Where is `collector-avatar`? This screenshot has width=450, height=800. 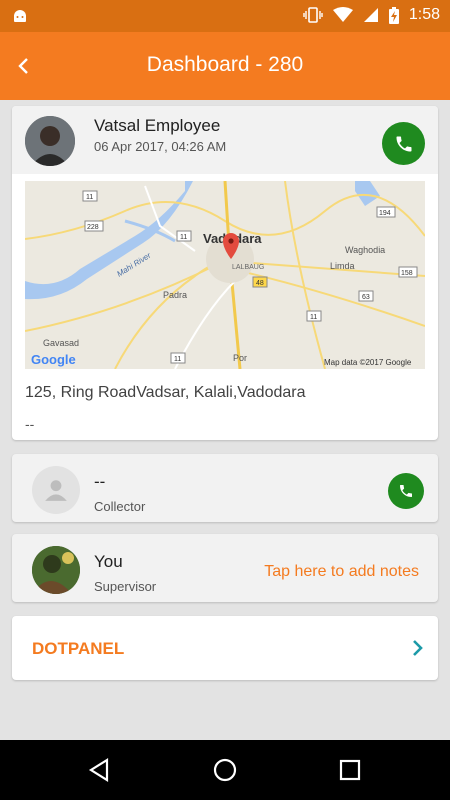 collector-avatar is located at coordinates (56, 490).